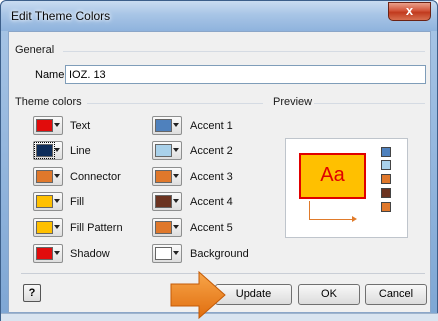 The width and height of the screenshot is (438, 321). I want to click on background-color-label: Background, so click(219, 254).